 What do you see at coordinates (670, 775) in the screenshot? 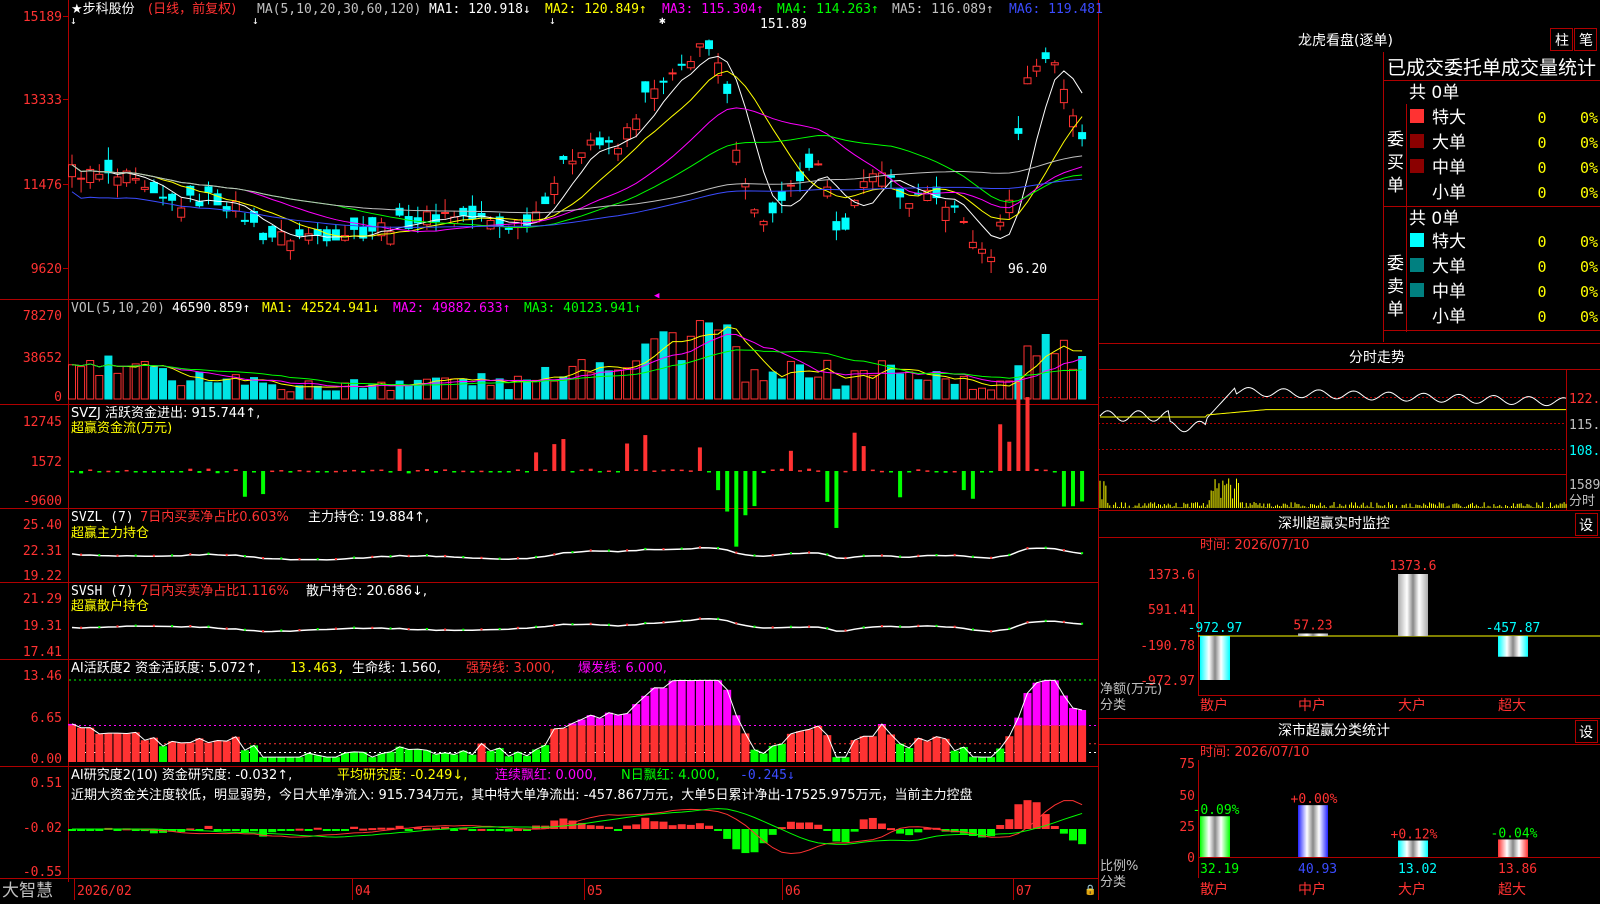
I see `ai2-n-red: N日飘红: 4.000,` at bounding box center [670, 775].